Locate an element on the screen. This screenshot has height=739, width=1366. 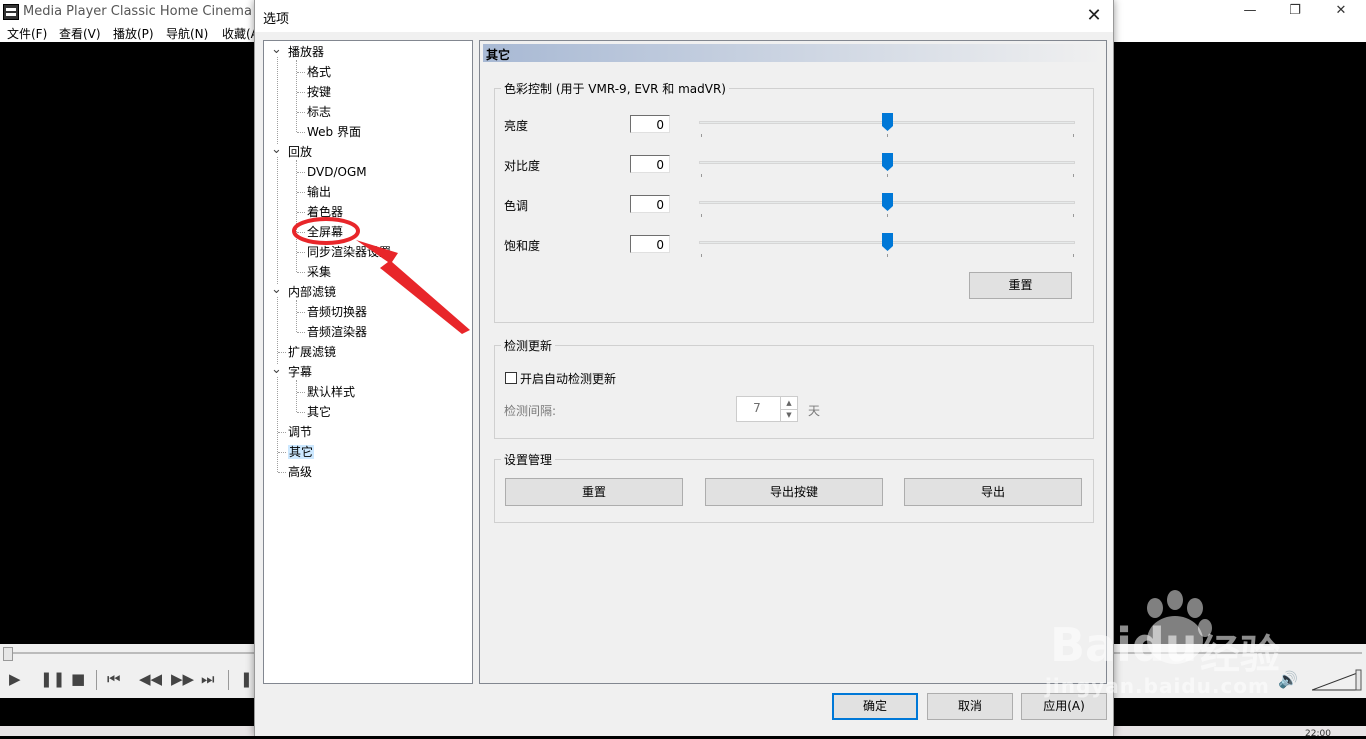
rewind-icon: ◀◀ is located at coordinates (150, 679).